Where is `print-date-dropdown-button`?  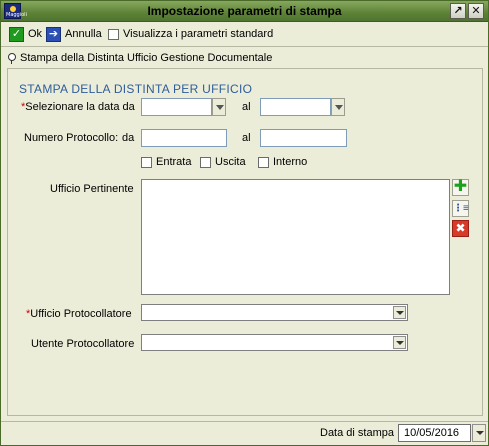 print-date-dropdown-button is located at coordinates (479, 433).